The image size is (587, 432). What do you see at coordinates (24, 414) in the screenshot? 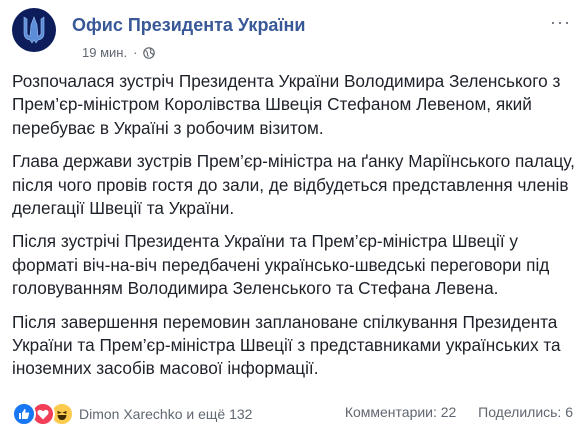
I see `like-icon` at bounding box center [24, 414].